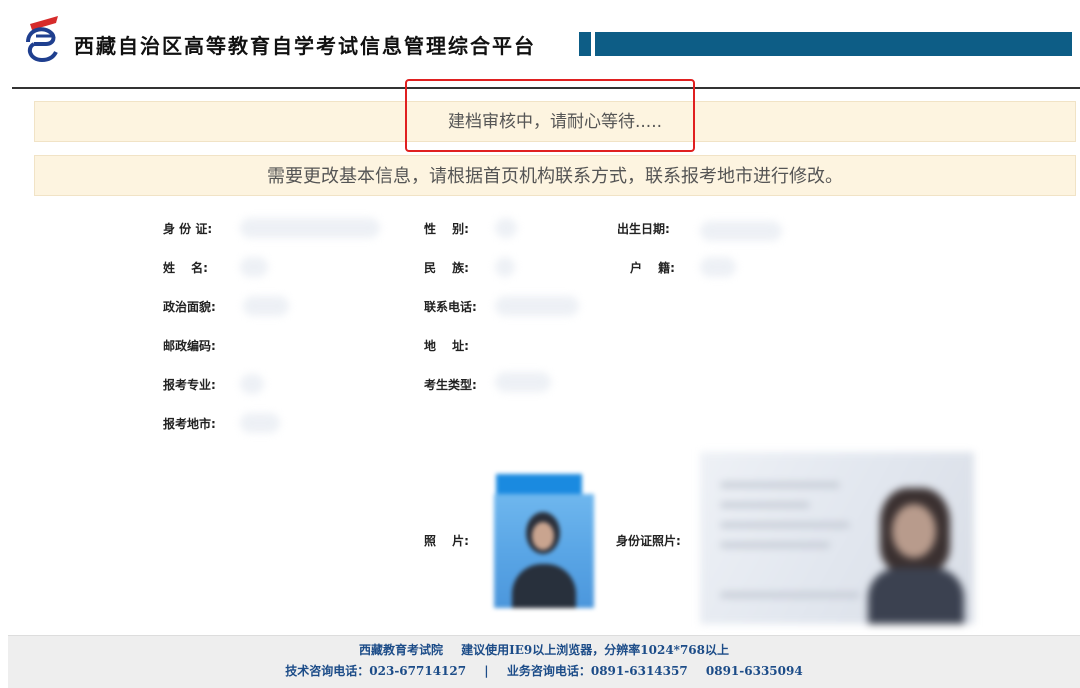 This screenshot has height=688, width=1080. I want to click on edit-info-text: 需要更改基本信息，请根据首页机构联系方式，联系报考地市进行修改。, so click(555, 176).